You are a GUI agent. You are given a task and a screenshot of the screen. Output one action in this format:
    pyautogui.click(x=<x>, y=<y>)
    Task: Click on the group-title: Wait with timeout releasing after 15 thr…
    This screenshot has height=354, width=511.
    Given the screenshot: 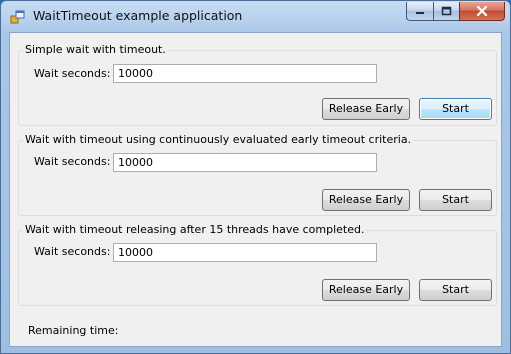 What is the action you would take?
    pyautogui.click(x=195, y=230)
    